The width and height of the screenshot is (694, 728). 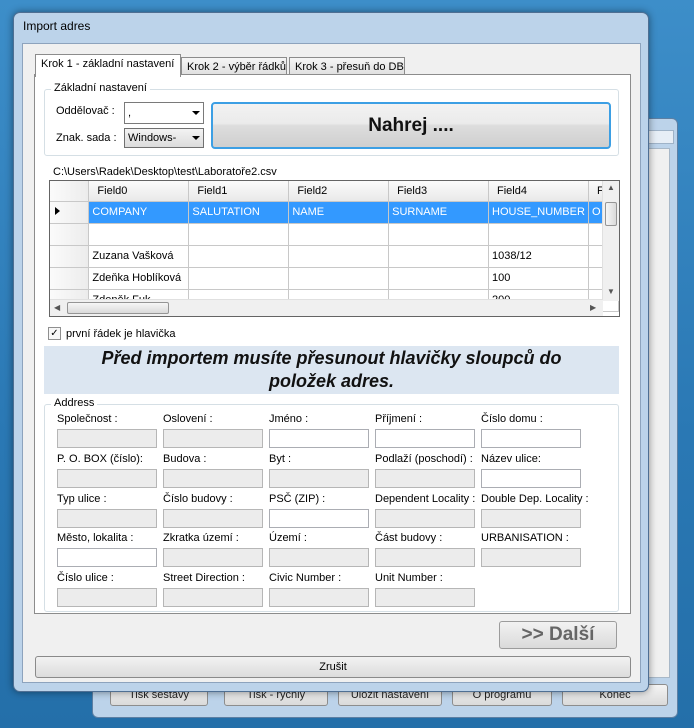 What do you see at coordinates (611, 187) in the screenshot?
I see `scroll-up-icon: ▲` at bounding box center [611, 187].